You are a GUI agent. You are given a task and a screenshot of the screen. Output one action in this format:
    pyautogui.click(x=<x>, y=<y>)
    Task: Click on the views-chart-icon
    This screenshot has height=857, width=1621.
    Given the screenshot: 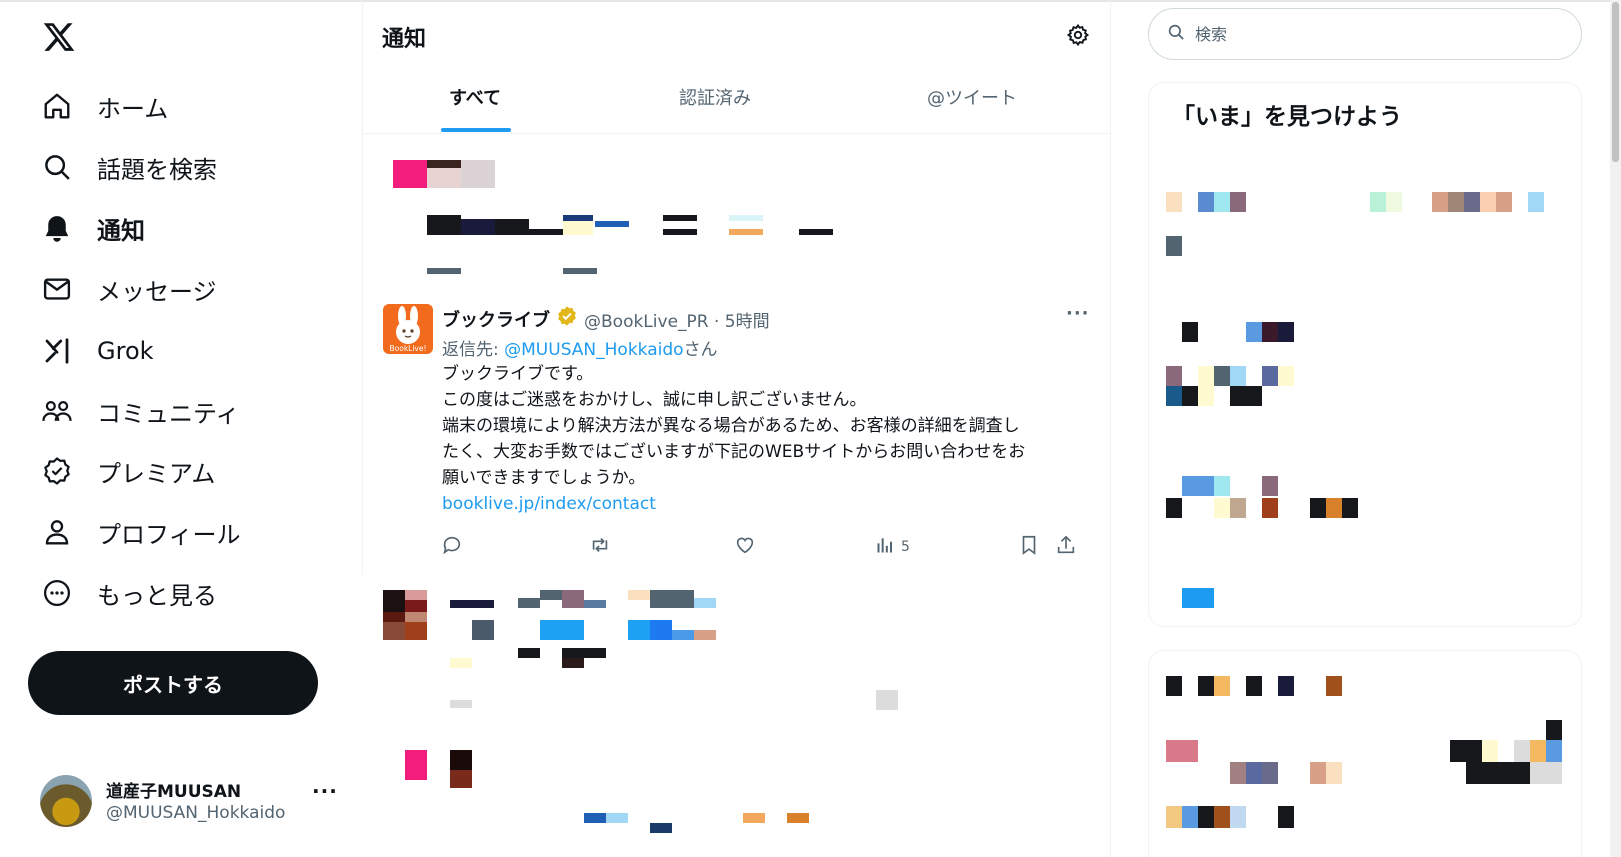 What is the action you would take?
    pyautogui.click(x=885, y=547)
    